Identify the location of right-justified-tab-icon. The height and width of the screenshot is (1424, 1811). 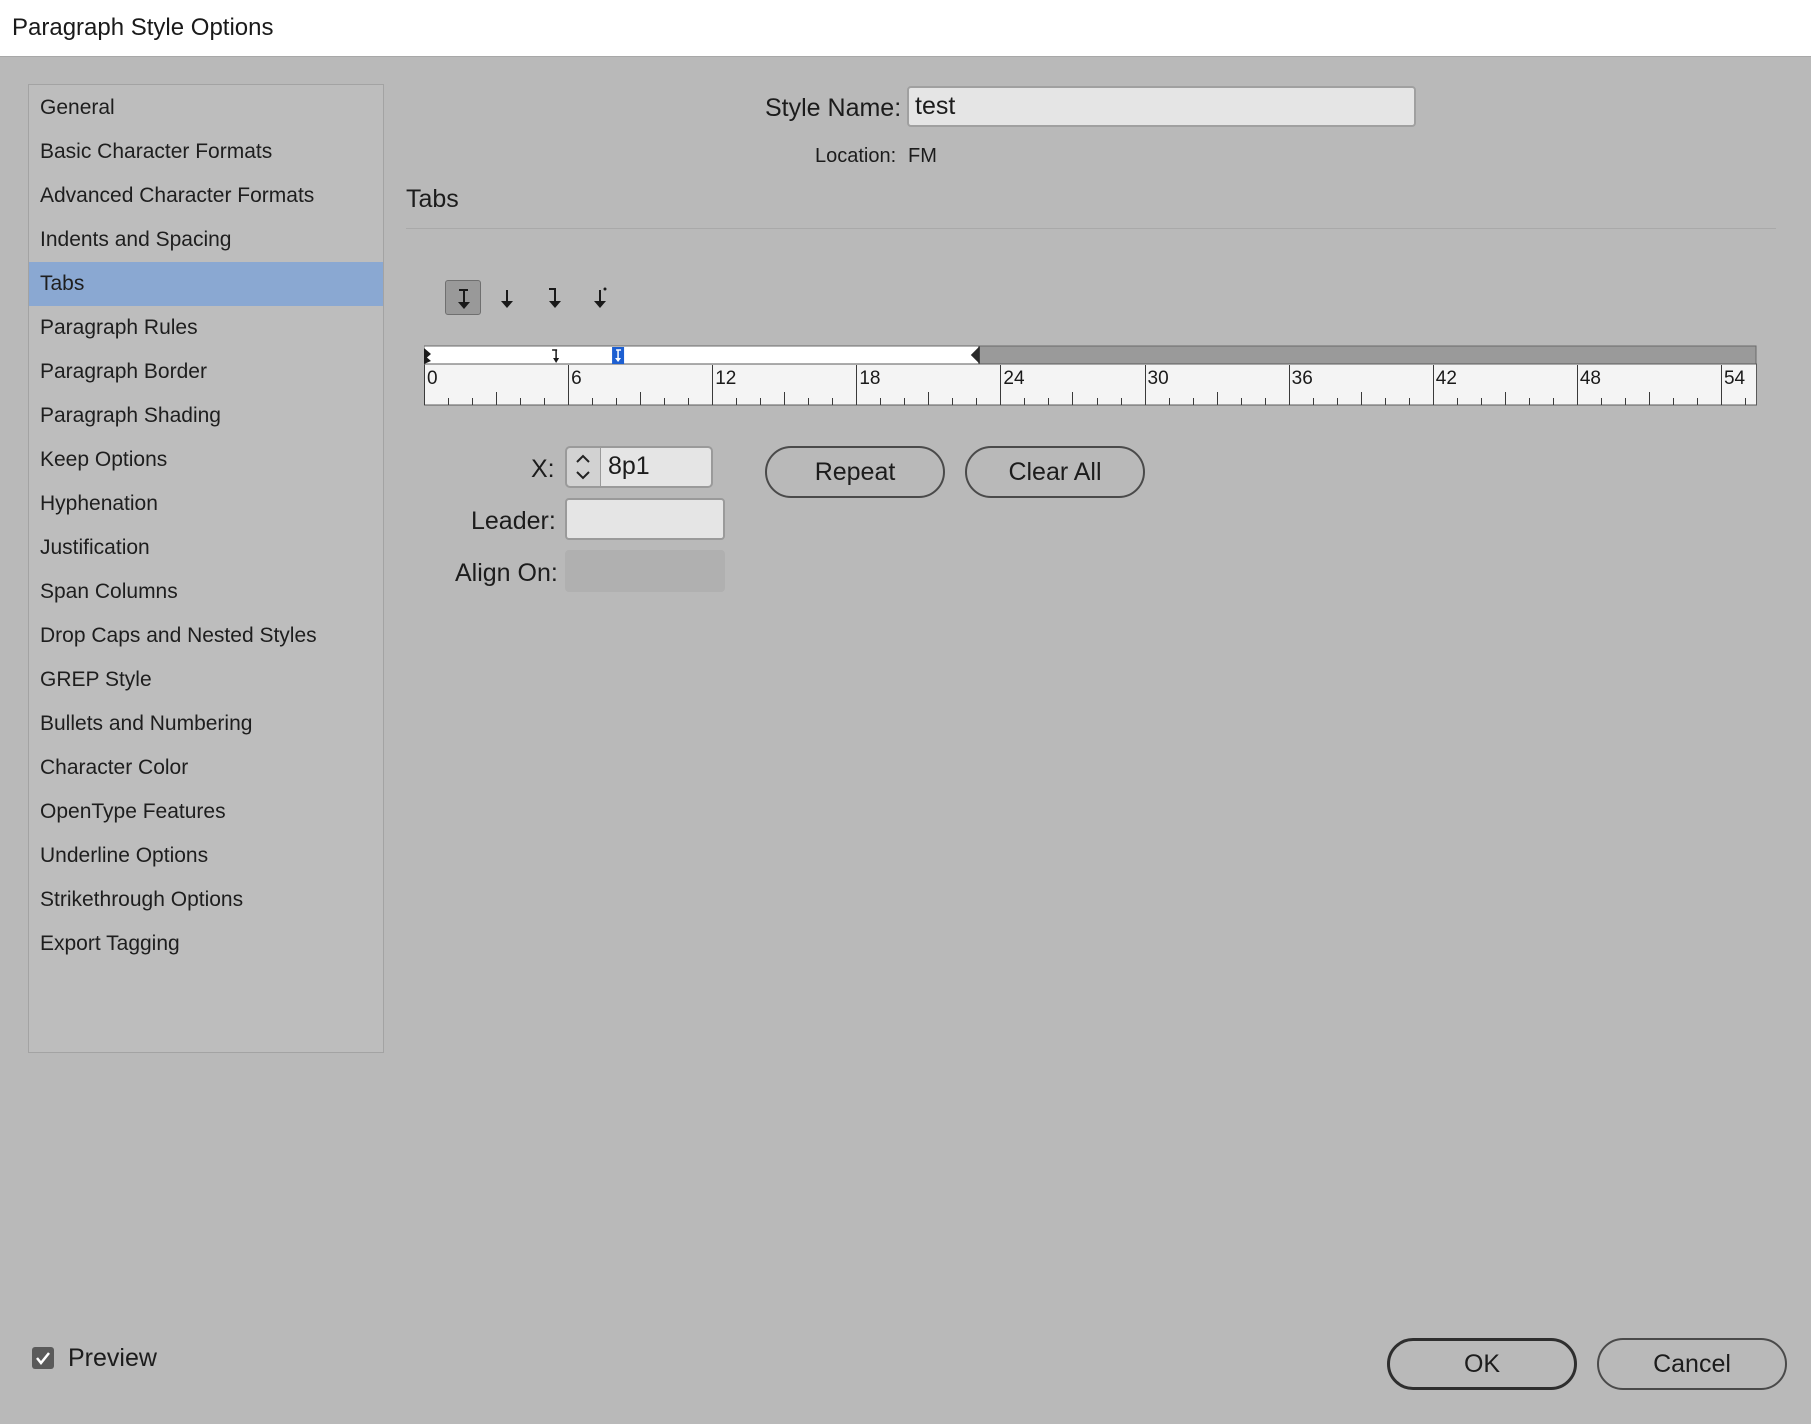
(555, 298).